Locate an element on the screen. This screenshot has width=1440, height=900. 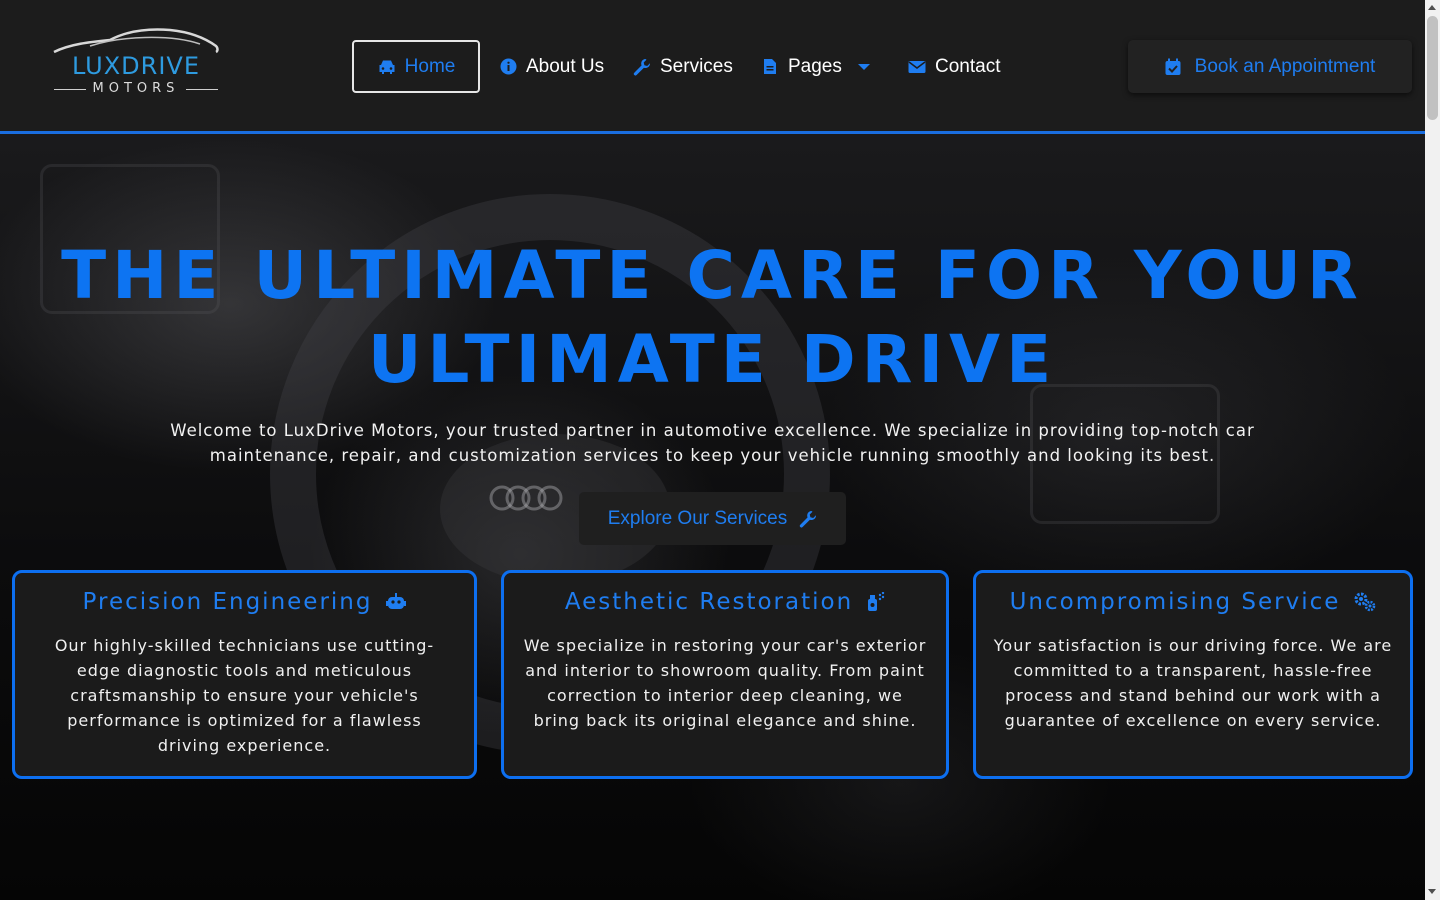
explore-services-label: Explore Our Services is located at coordinates (697, 518).